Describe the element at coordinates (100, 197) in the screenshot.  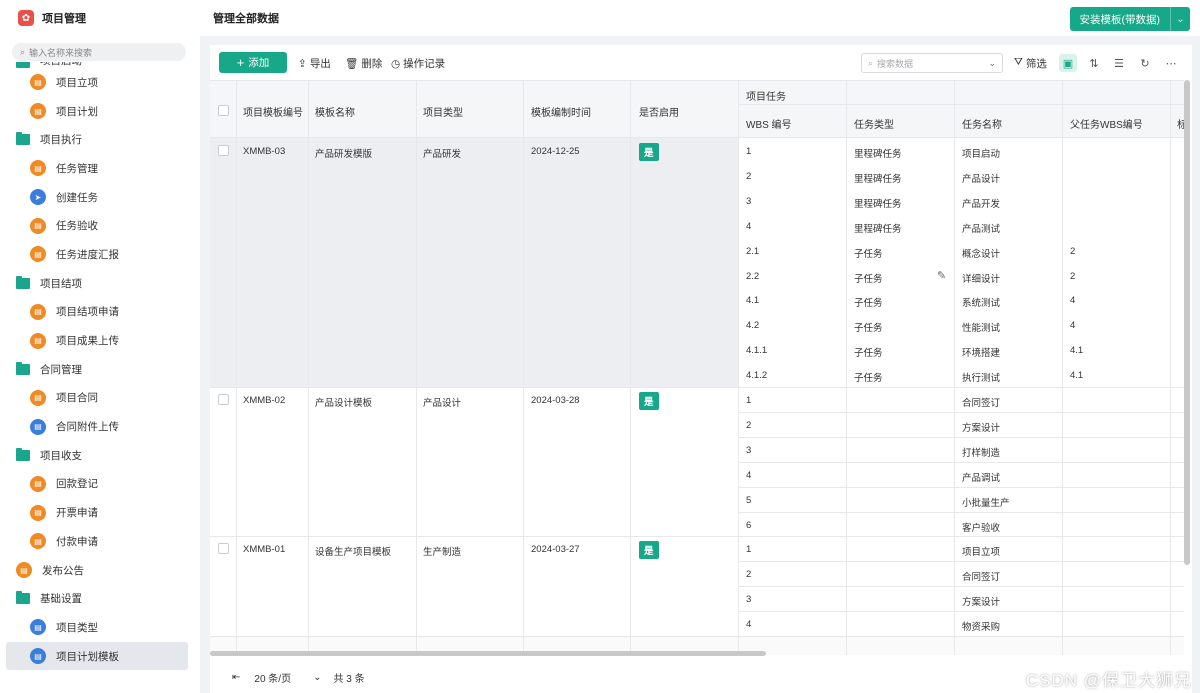
I see `sidebar-item: ➤ 创建任务` at that location.